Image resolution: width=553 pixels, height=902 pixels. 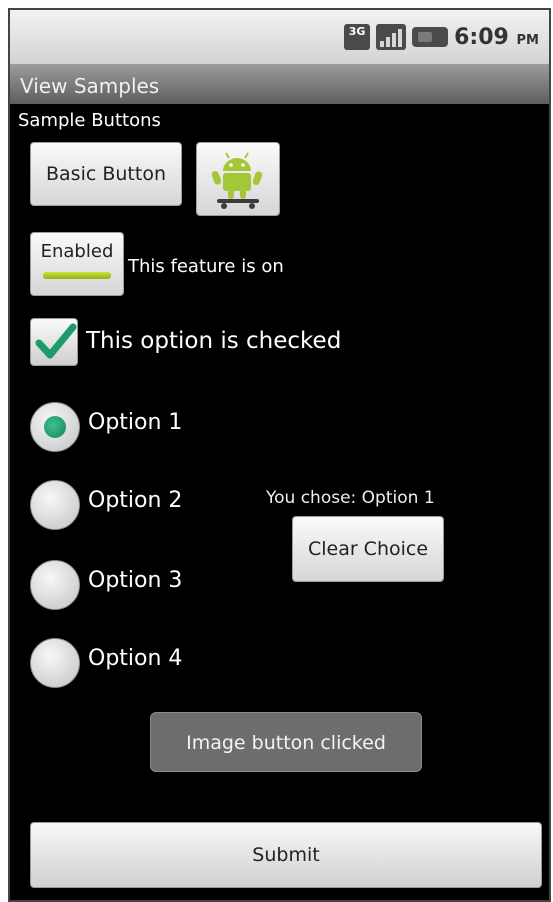 What do you see at coordinates (527, 40) in the screenshot?
I see `clock-ampm: PM` at bounding box center [527, 40].